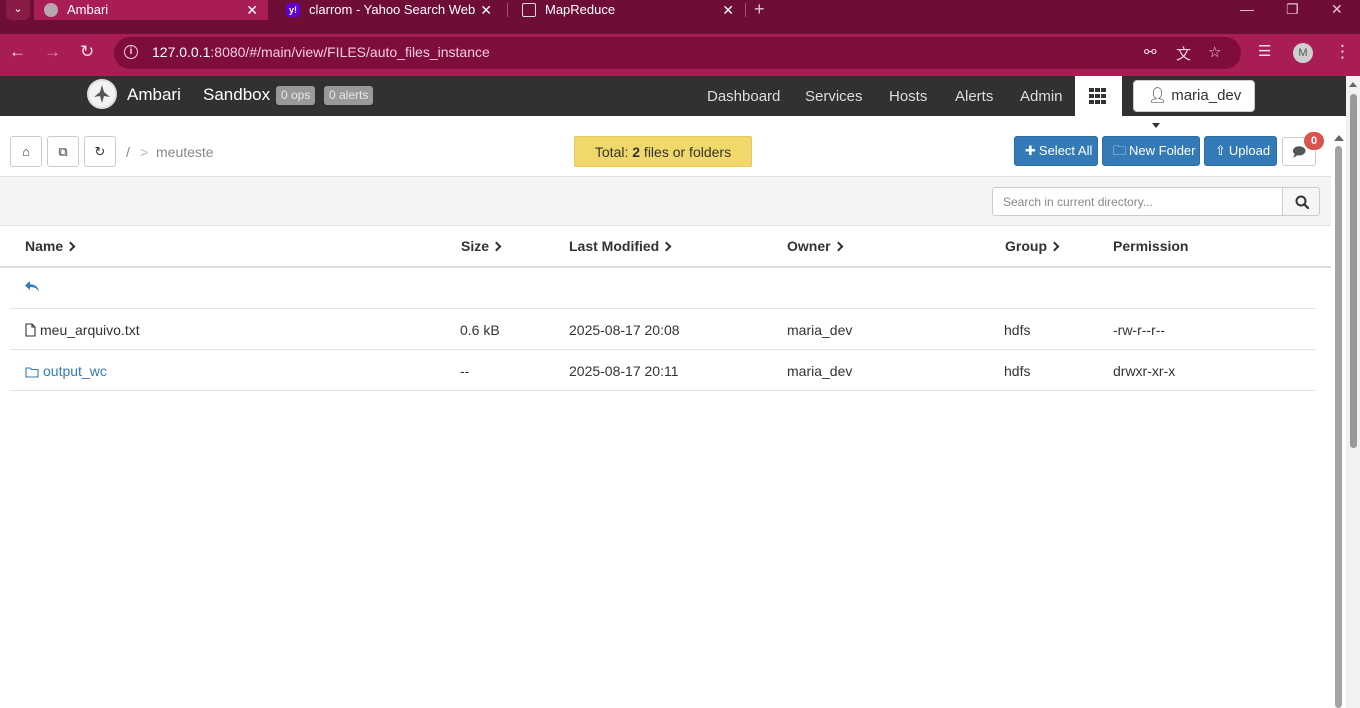  Describe the element at coordinates (293, 10) in the screenshot. I see `yahoo-favicon-icon: y!` at that location.